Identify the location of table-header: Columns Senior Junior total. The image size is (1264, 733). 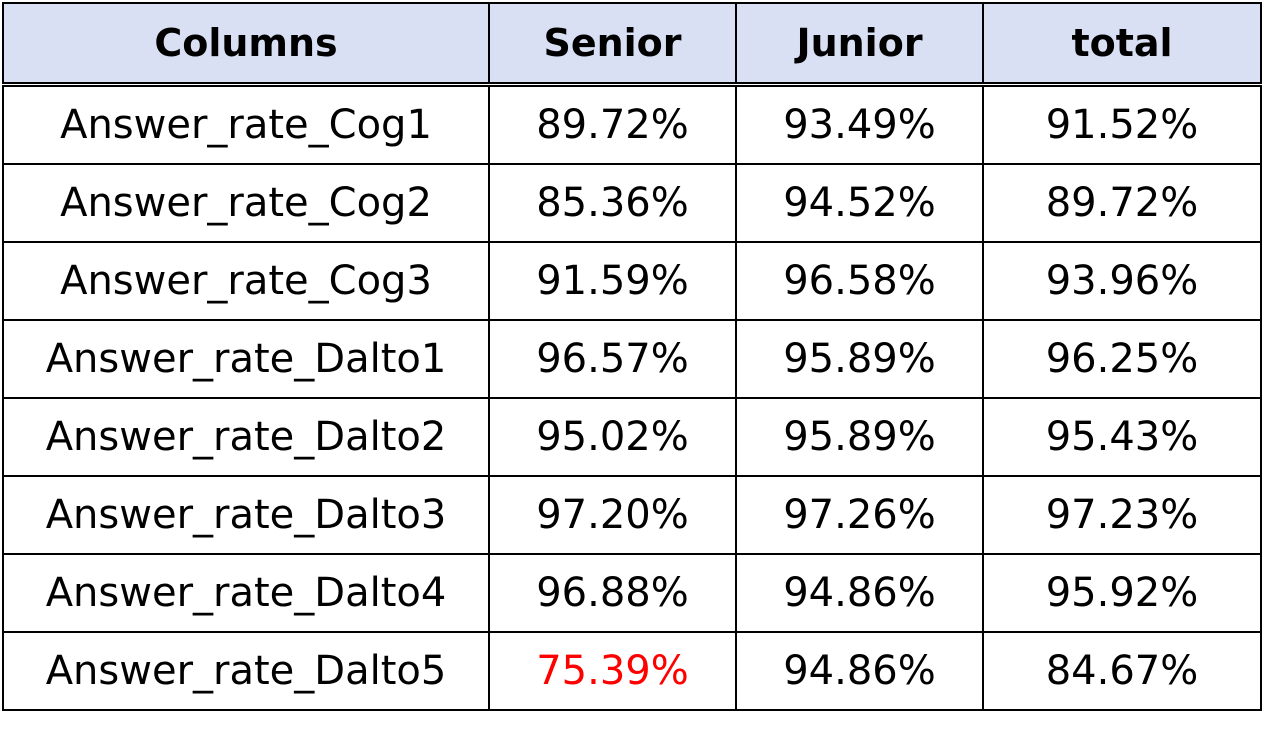
(632, 44).